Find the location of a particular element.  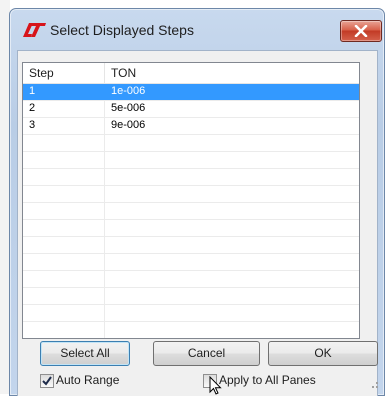

ton-cell: 9e-006 is located at coordinates (128, 125).